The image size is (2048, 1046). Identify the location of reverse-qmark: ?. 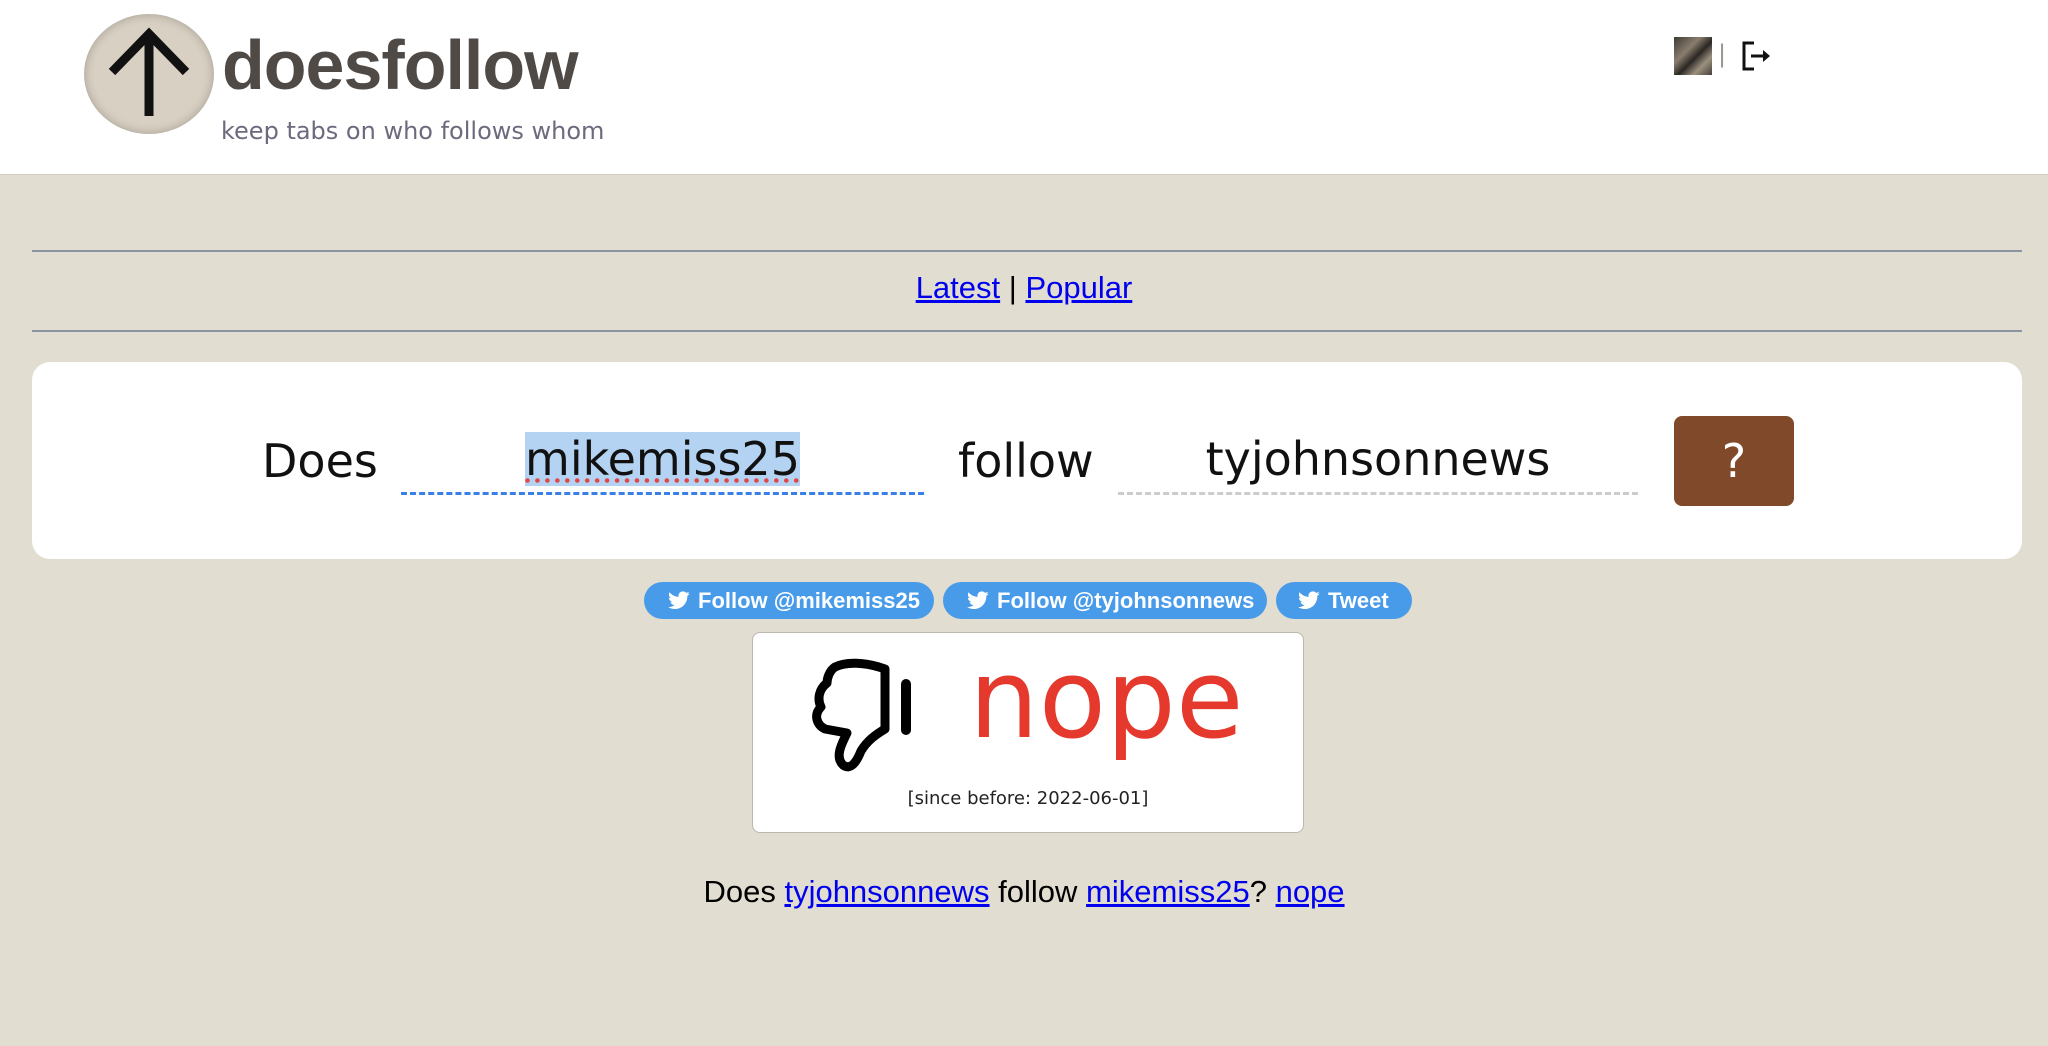
(1258, 891).